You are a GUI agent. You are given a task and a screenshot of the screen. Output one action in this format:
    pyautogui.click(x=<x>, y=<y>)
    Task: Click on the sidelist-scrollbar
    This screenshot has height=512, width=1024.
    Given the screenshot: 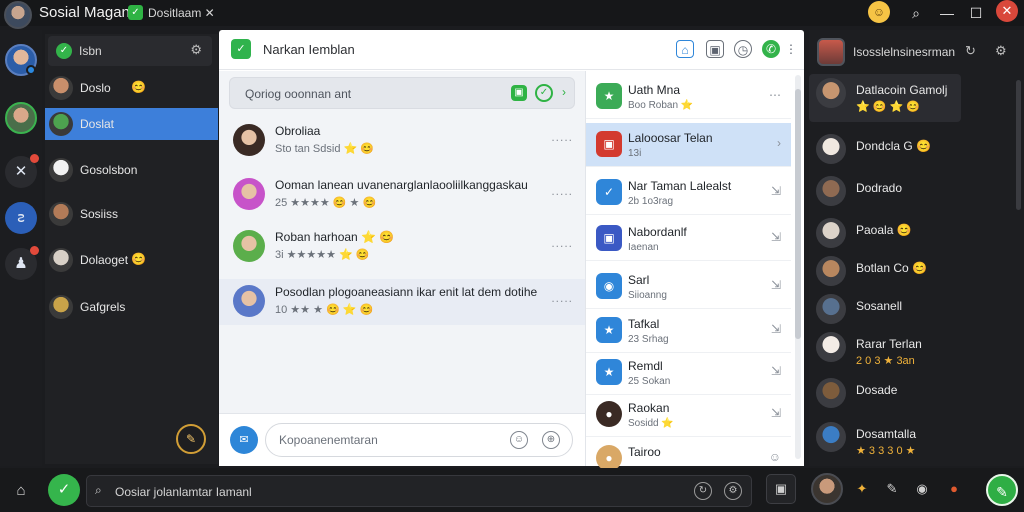 What is the action you would take?
    pyautogui.click(x=798, y=267)
    